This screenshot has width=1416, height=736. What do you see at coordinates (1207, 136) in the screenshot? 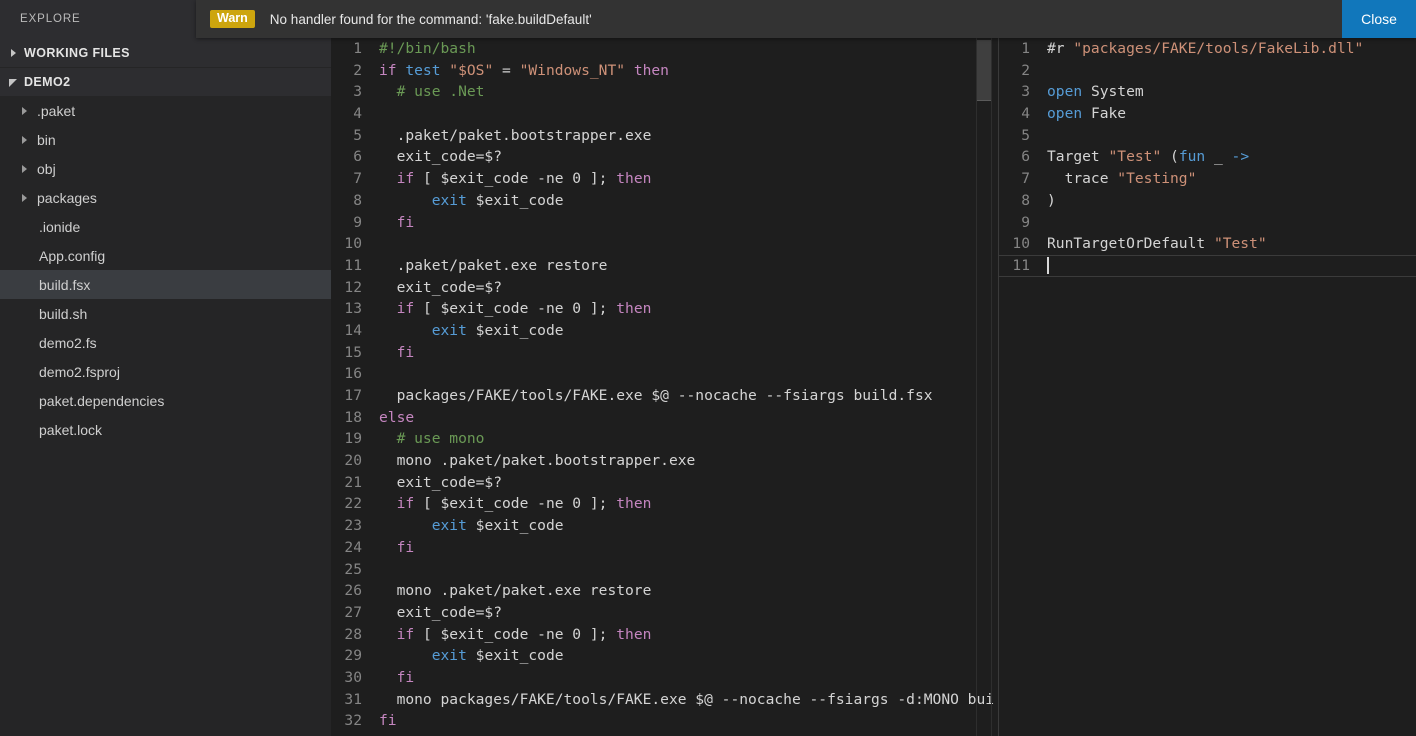
I see `code-line: 5` at bounding box center [1207, 136].